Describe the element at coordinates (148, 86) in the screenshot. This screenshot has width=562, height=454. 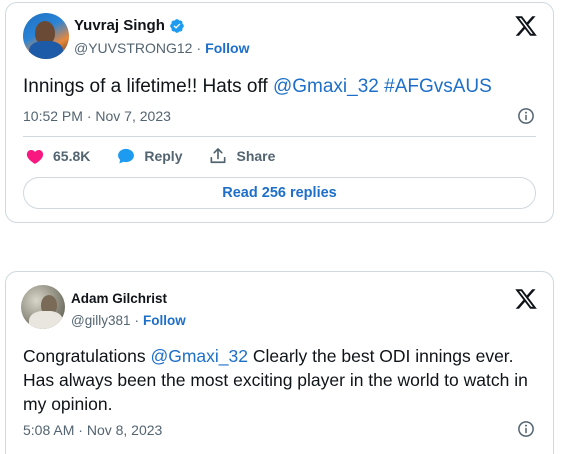
I see `tweet-text-body: Innings of a lifetime!! Hats off` at that location.